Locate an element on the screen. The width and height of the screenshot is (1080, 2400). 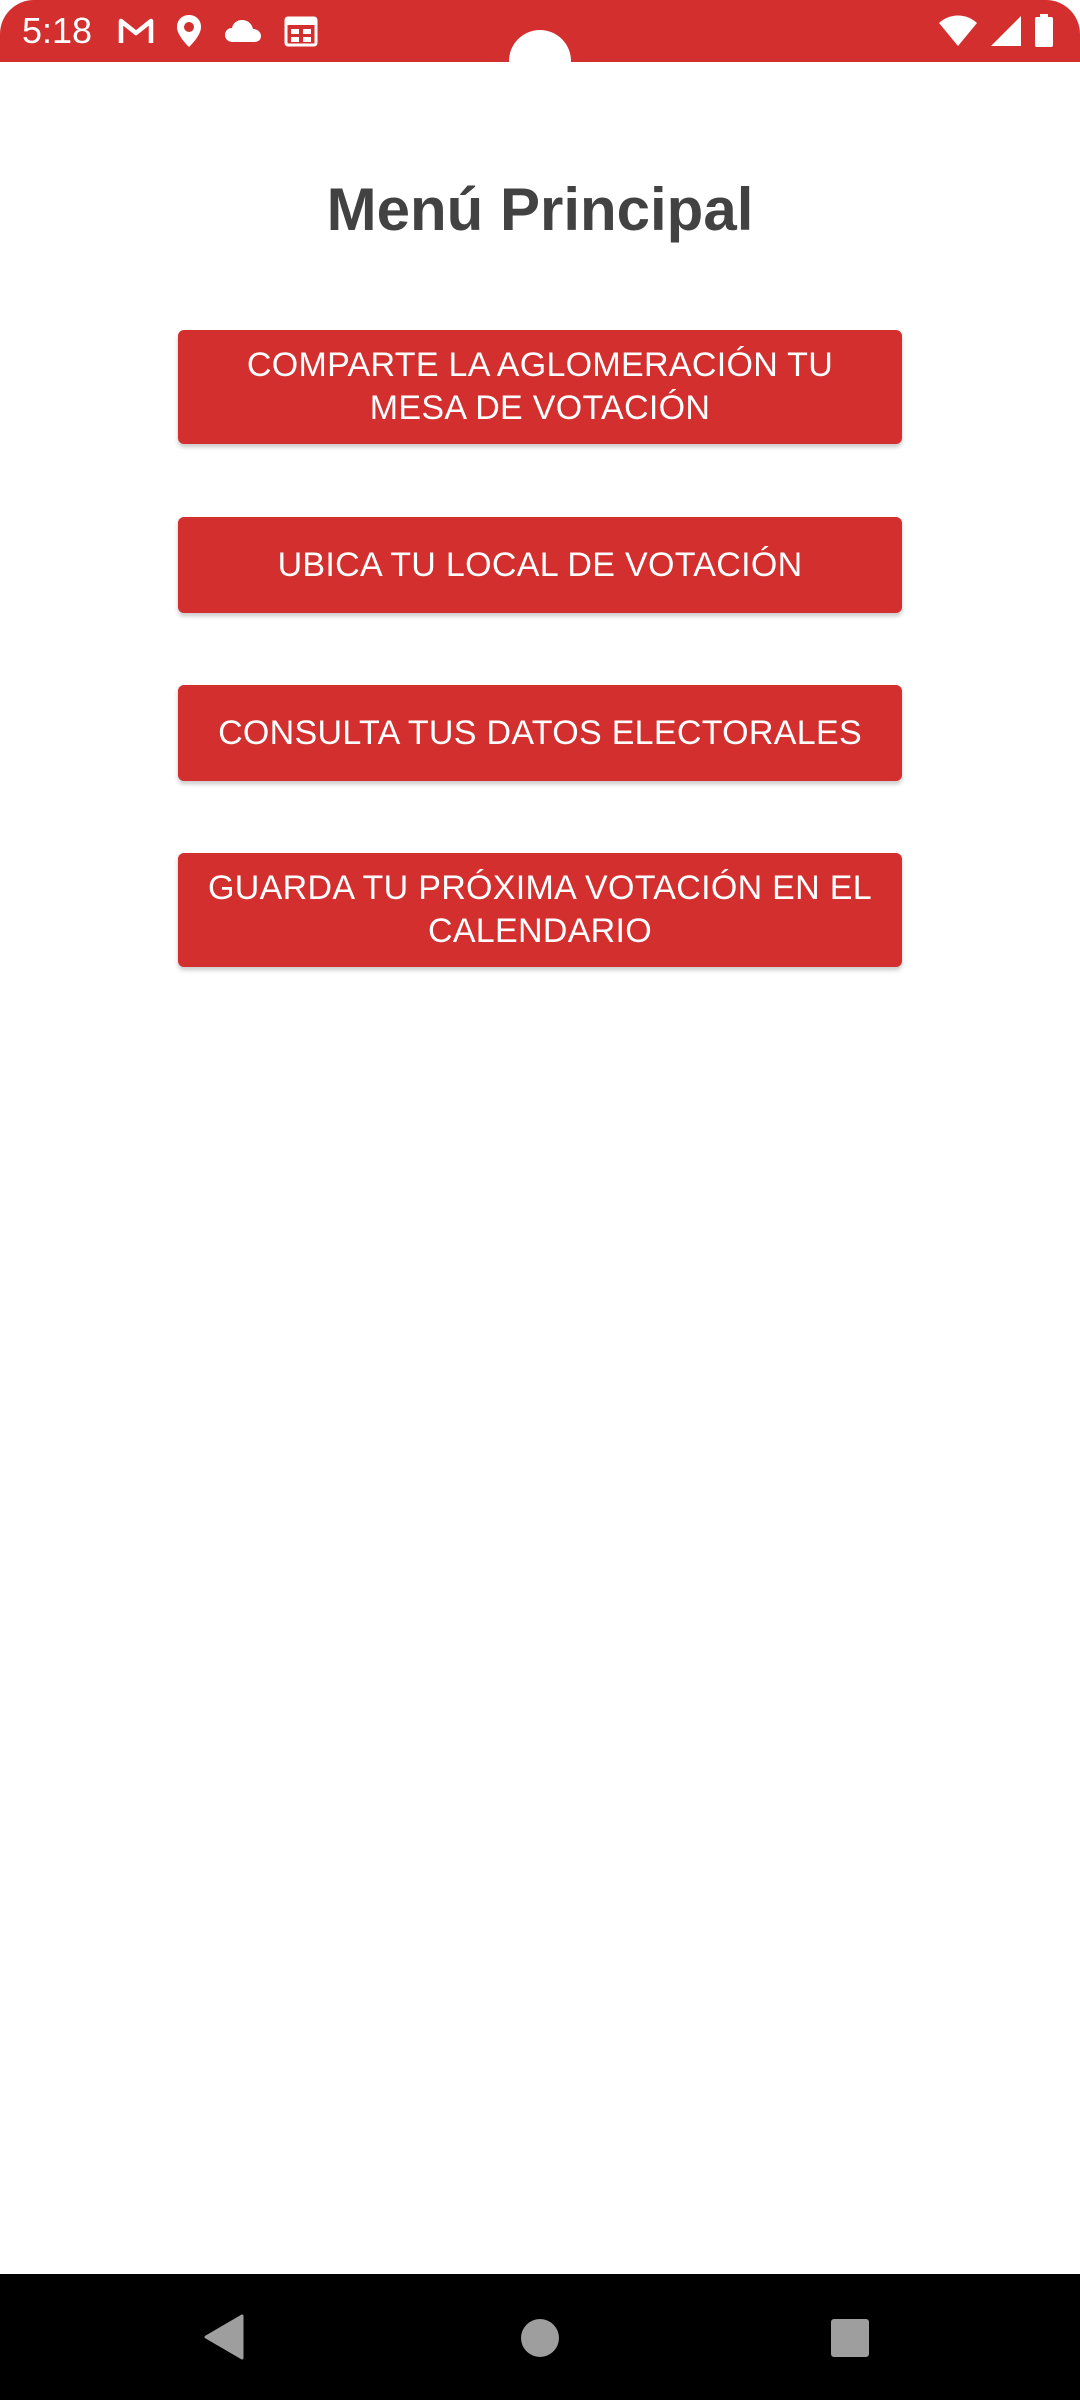
locate-polling-place-button: UBICA TU LOCAL DE VOTACIÓN is located at coordinates (540, 565).